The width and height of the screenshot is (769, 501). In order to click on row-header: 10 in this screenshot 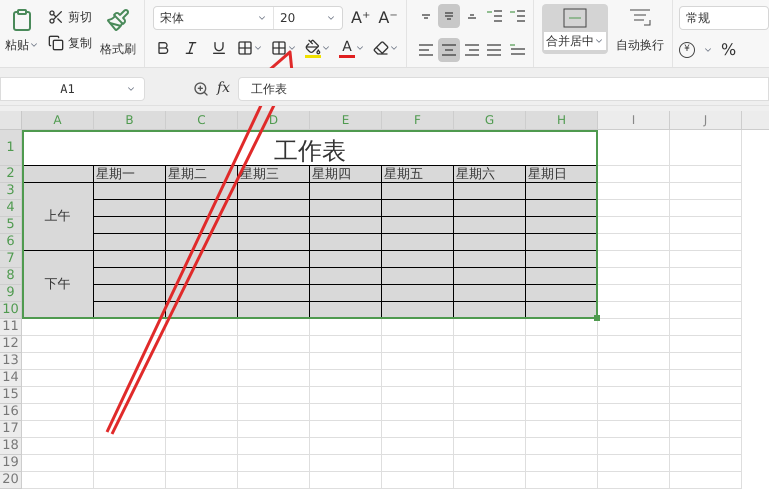, I will do `click(11, 310)`.